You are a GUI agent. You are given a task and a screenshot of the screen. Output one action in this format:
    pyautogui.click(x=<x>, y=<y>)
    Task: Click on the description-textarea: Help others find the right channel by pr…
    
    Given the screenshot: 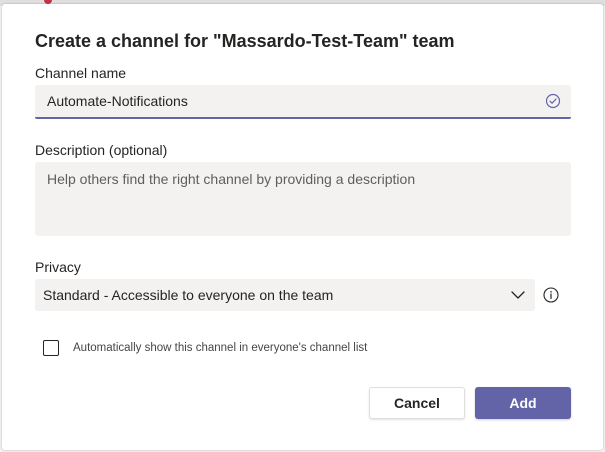 What is the action you would take?
    pyautogui.click(x=303, y=199)
    